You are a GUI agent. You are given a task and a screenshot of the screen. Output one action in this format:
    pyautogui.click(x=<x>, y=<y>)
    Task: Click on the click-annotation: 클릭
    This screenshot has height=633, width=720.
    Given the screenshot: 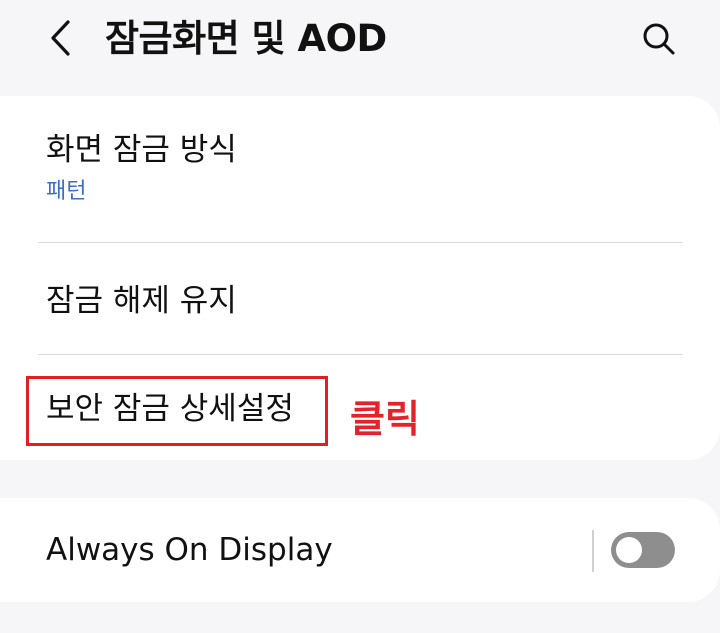 What is the action you would take?
    pyautogui.click(x=385, y=419)
    